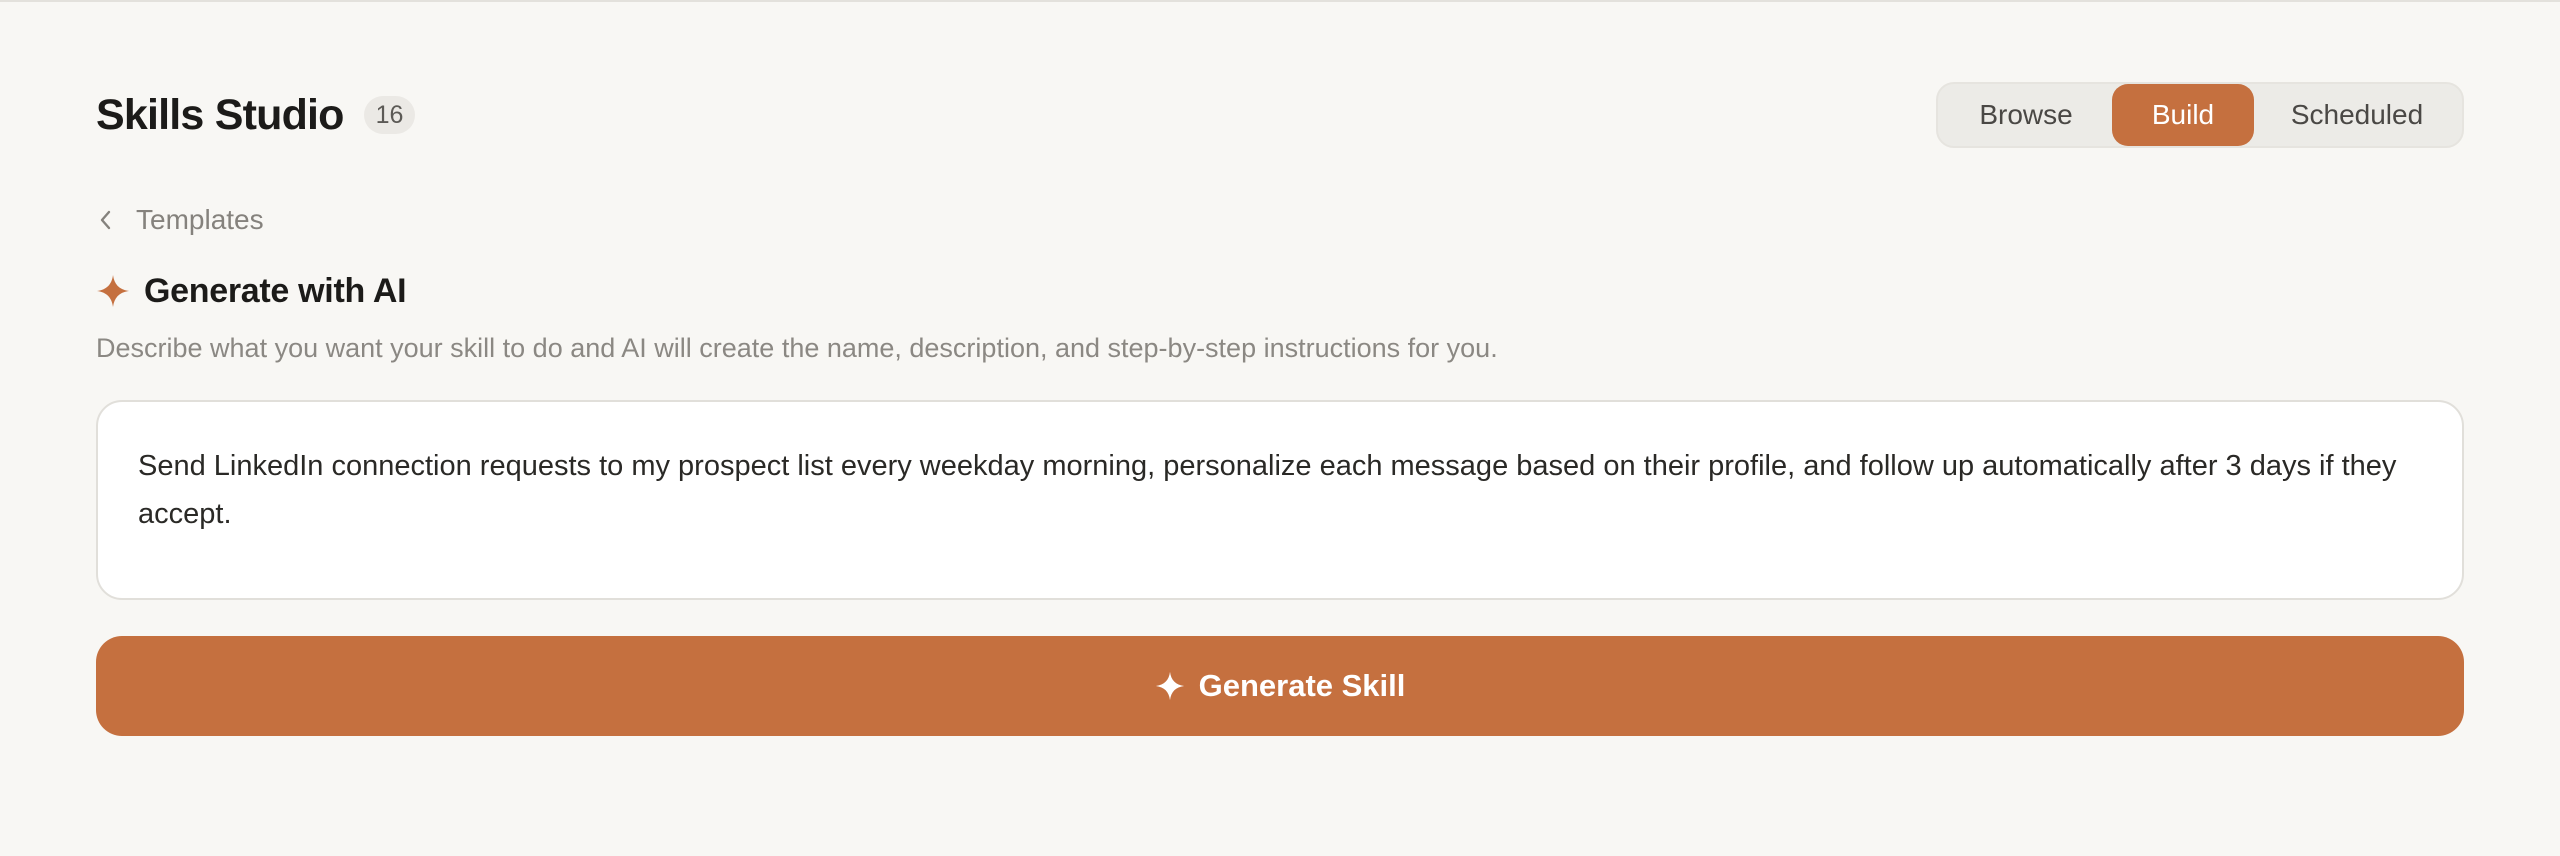 The width and height of the screenshot is (2560, 856). What do you see at coordinates (220, 114) in the screenshot?
I see `page-title: Skills Studio` at bounding box center [220, 114].